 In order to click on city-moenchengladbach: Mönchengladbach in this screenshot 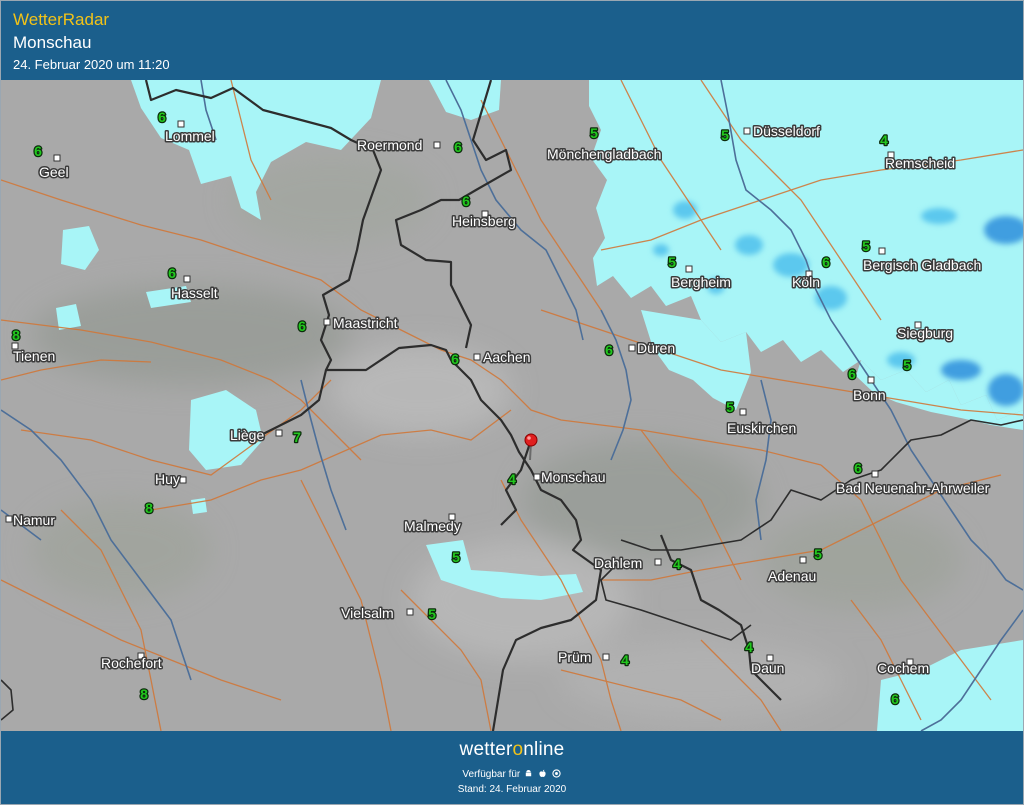, I will do `click(604, 154)`.